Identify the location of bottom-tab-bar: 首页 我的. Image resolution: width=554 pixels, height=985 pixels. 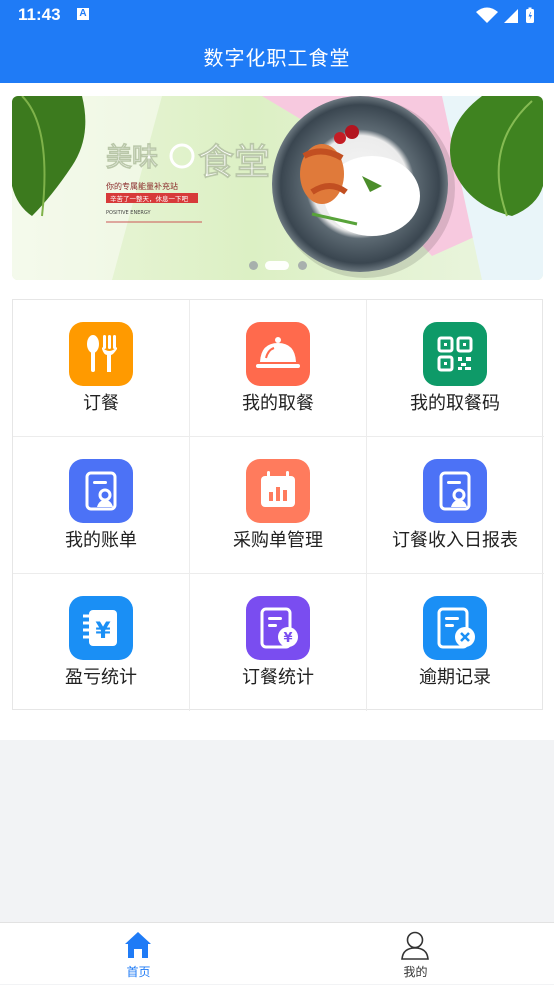
(277, 953).